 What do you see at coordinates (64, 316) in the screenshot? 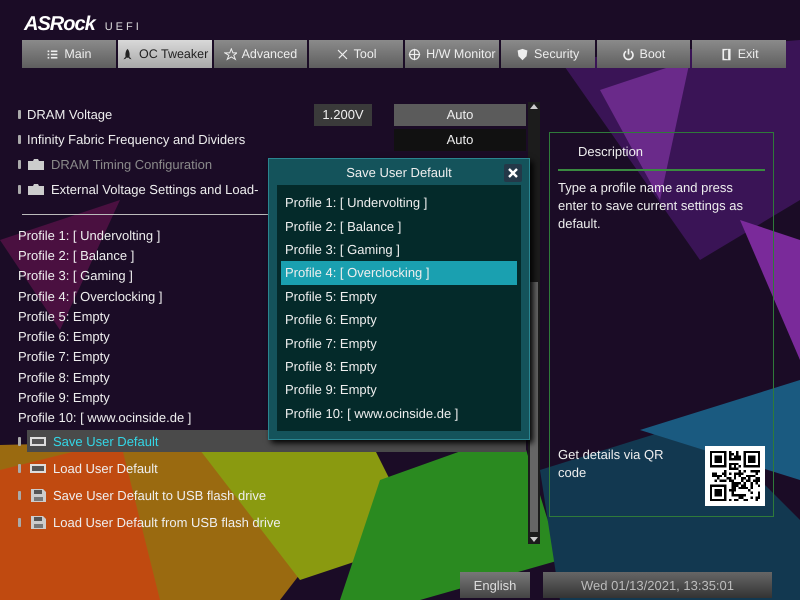
I see `profile-label: Profile 5: Empty` at bounding box center [64, 316].